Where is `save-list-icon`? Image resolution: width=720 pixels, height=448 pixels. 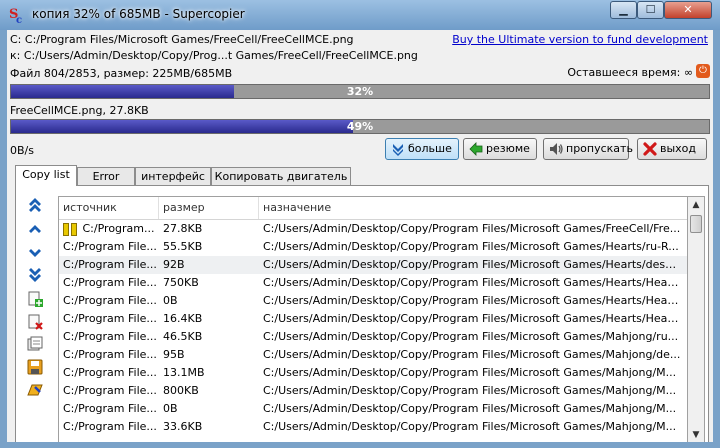
save-list-icon is located at coordinates (35, 367).